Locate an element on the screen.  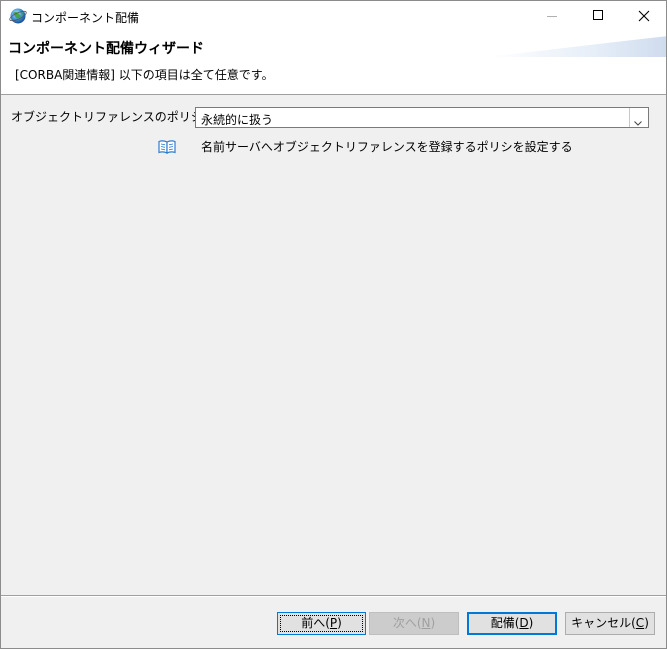
footer-separator is located at coordinates (333, 595).